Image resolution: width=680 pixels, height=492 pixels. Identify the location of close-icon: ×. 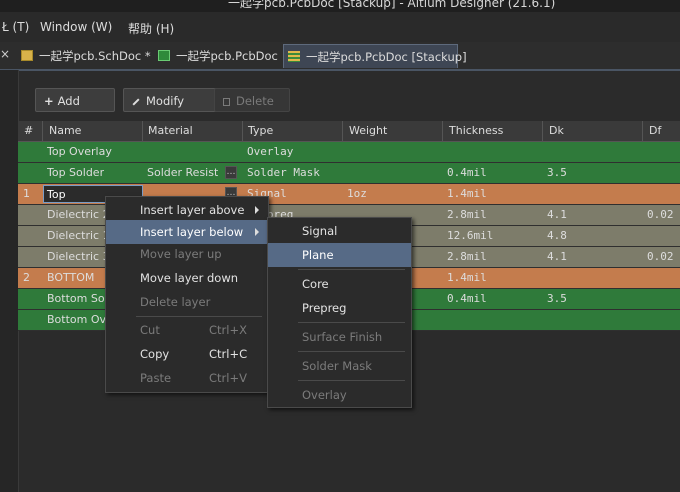
(5, 54).